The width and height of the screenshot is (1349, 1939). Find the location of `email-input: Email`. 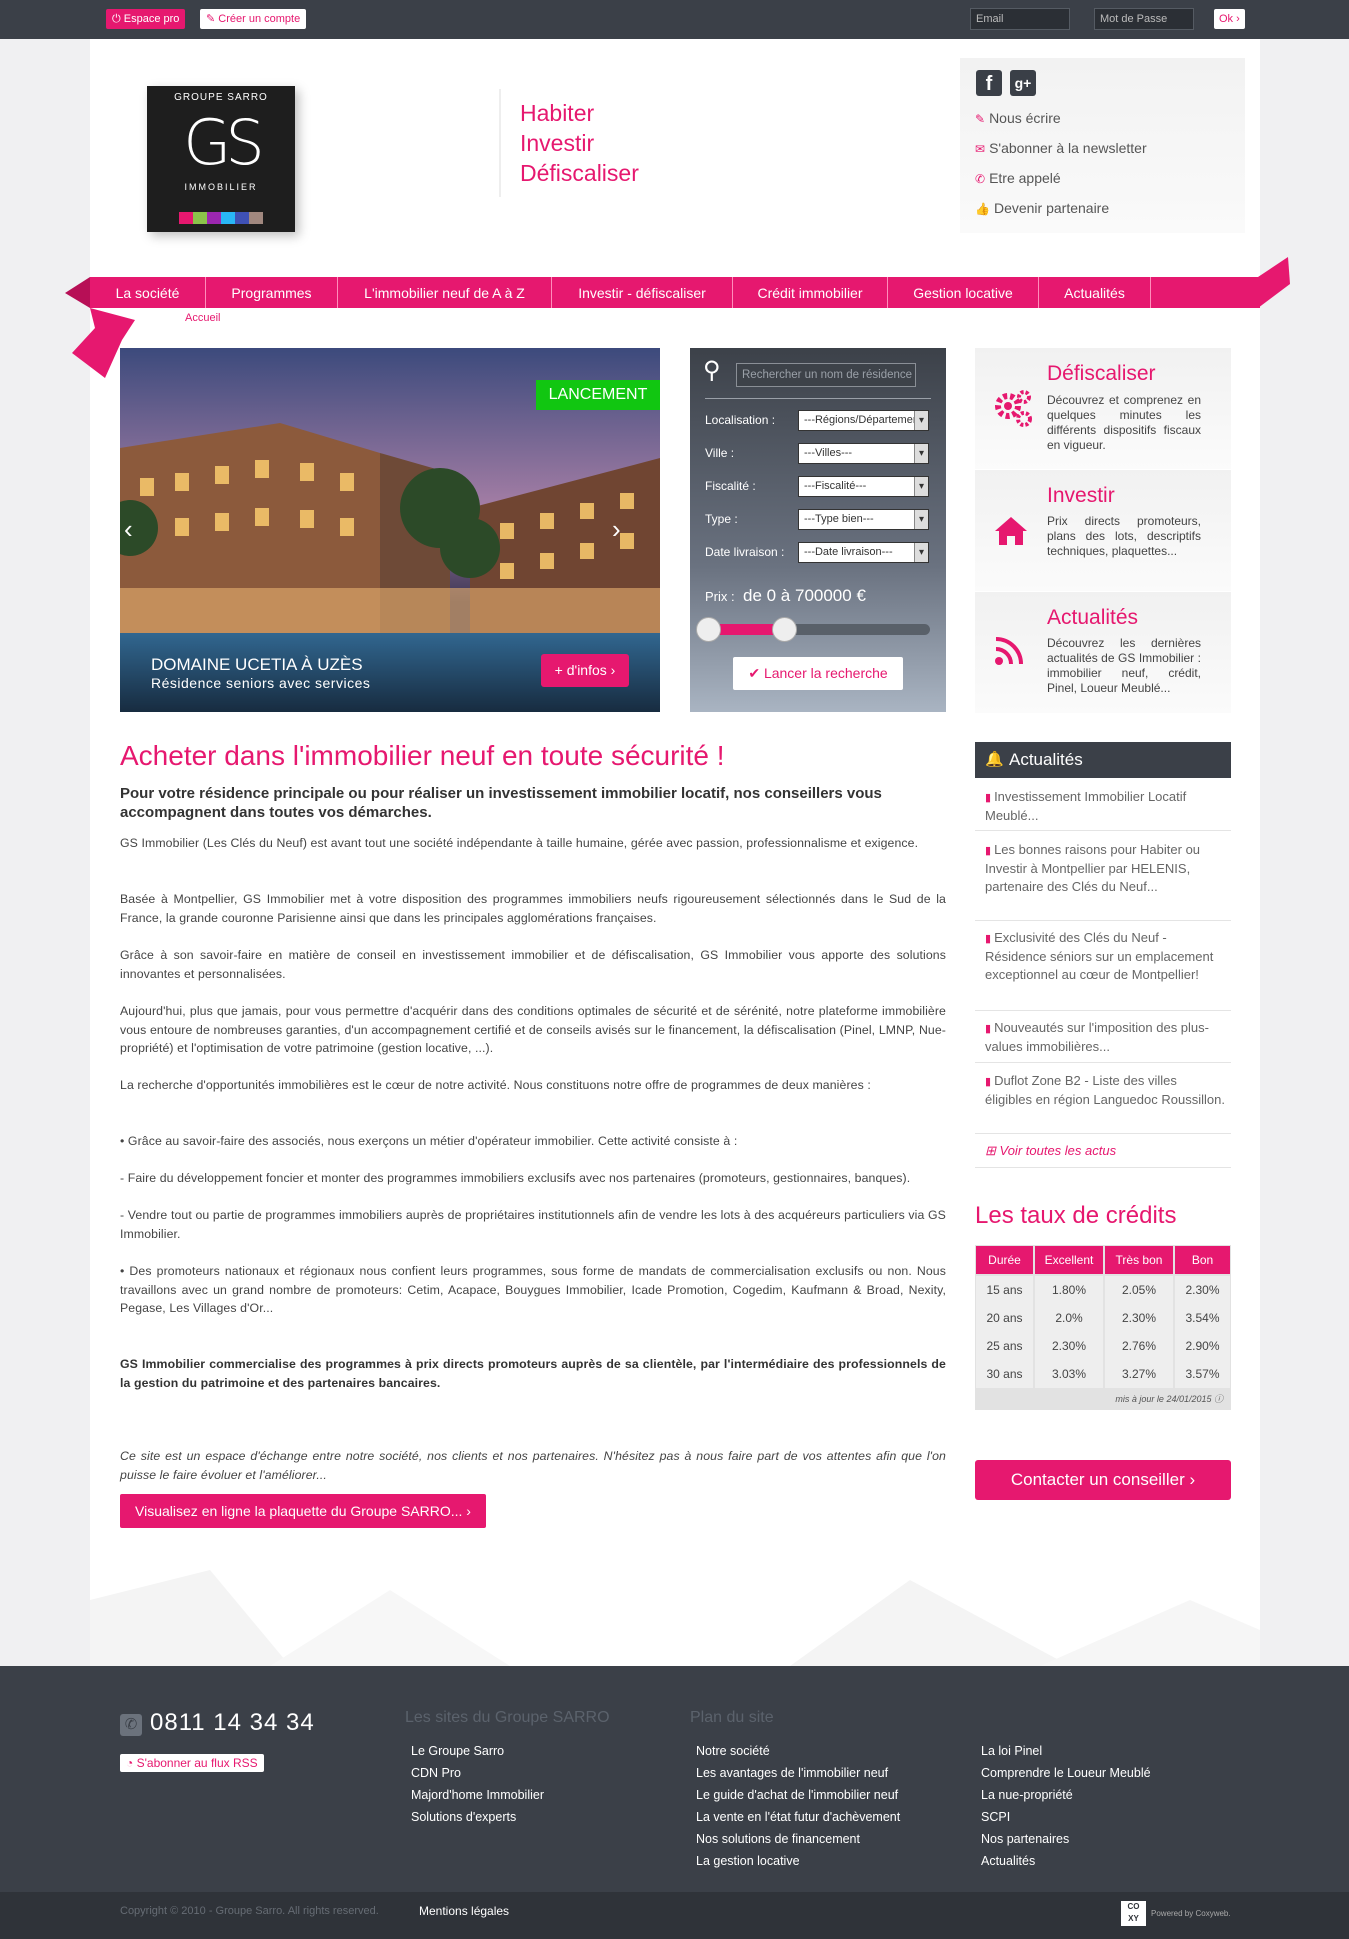

email-input: Email is located at coordinates (1020, 19).